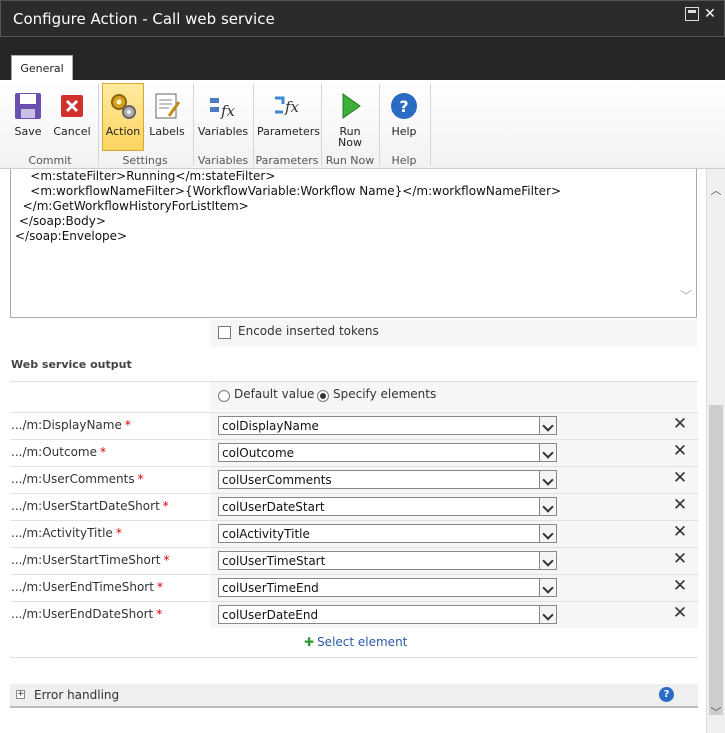 Image resolution: width=725 pixels, height=733 pixels. I want to click on scroll-down-icon: ﹀, so click(716, 713).